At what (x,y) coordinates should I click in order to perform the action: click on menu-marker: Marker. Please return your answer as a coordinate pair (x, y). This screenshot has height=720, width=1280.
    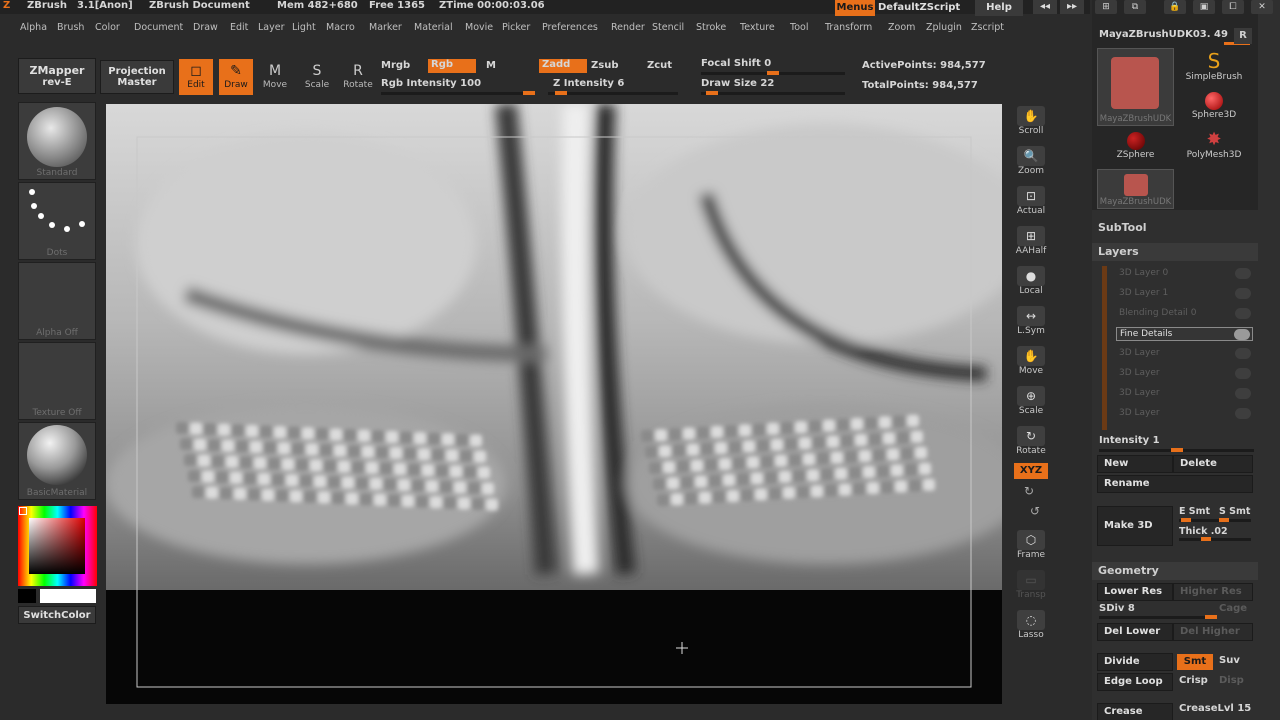
    Looking at the image, I should click on (385, 28).